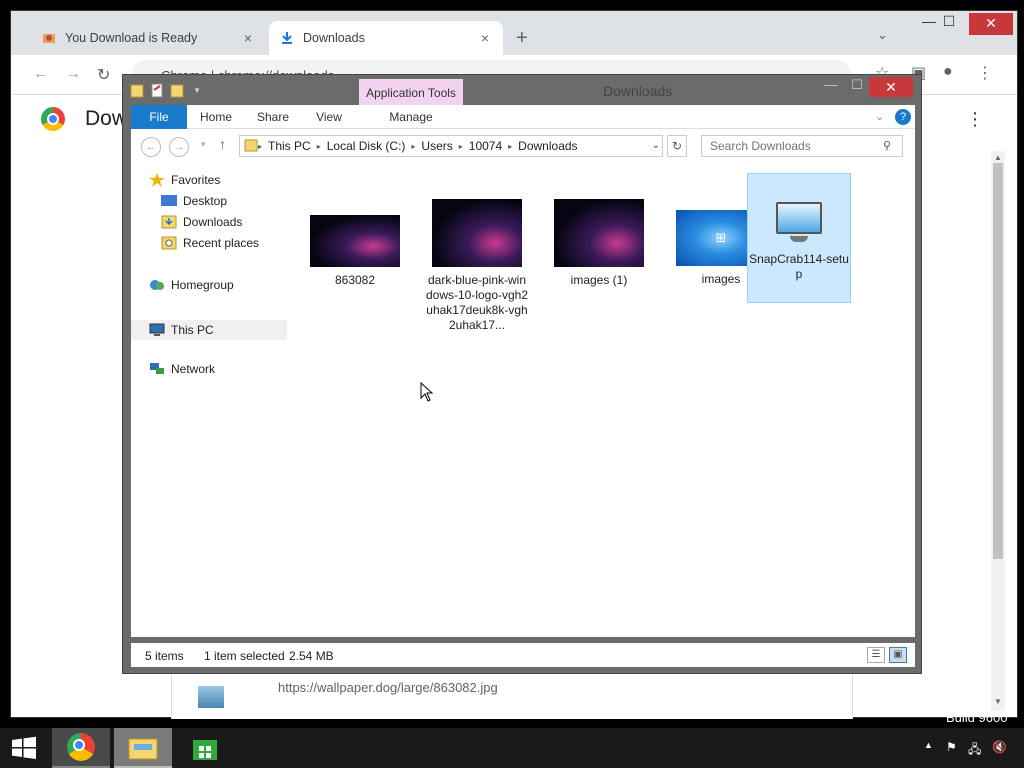 Image resolution: width=1024 pixels, height=768 pixels. I want to click on tab-home: Home, so click(216, 117).